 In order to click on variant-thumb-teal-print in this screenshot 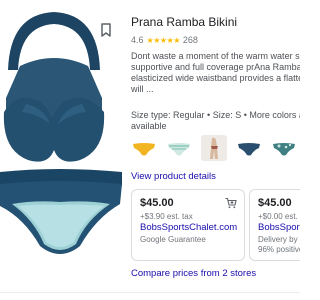, I will do `click(284, 148)`.